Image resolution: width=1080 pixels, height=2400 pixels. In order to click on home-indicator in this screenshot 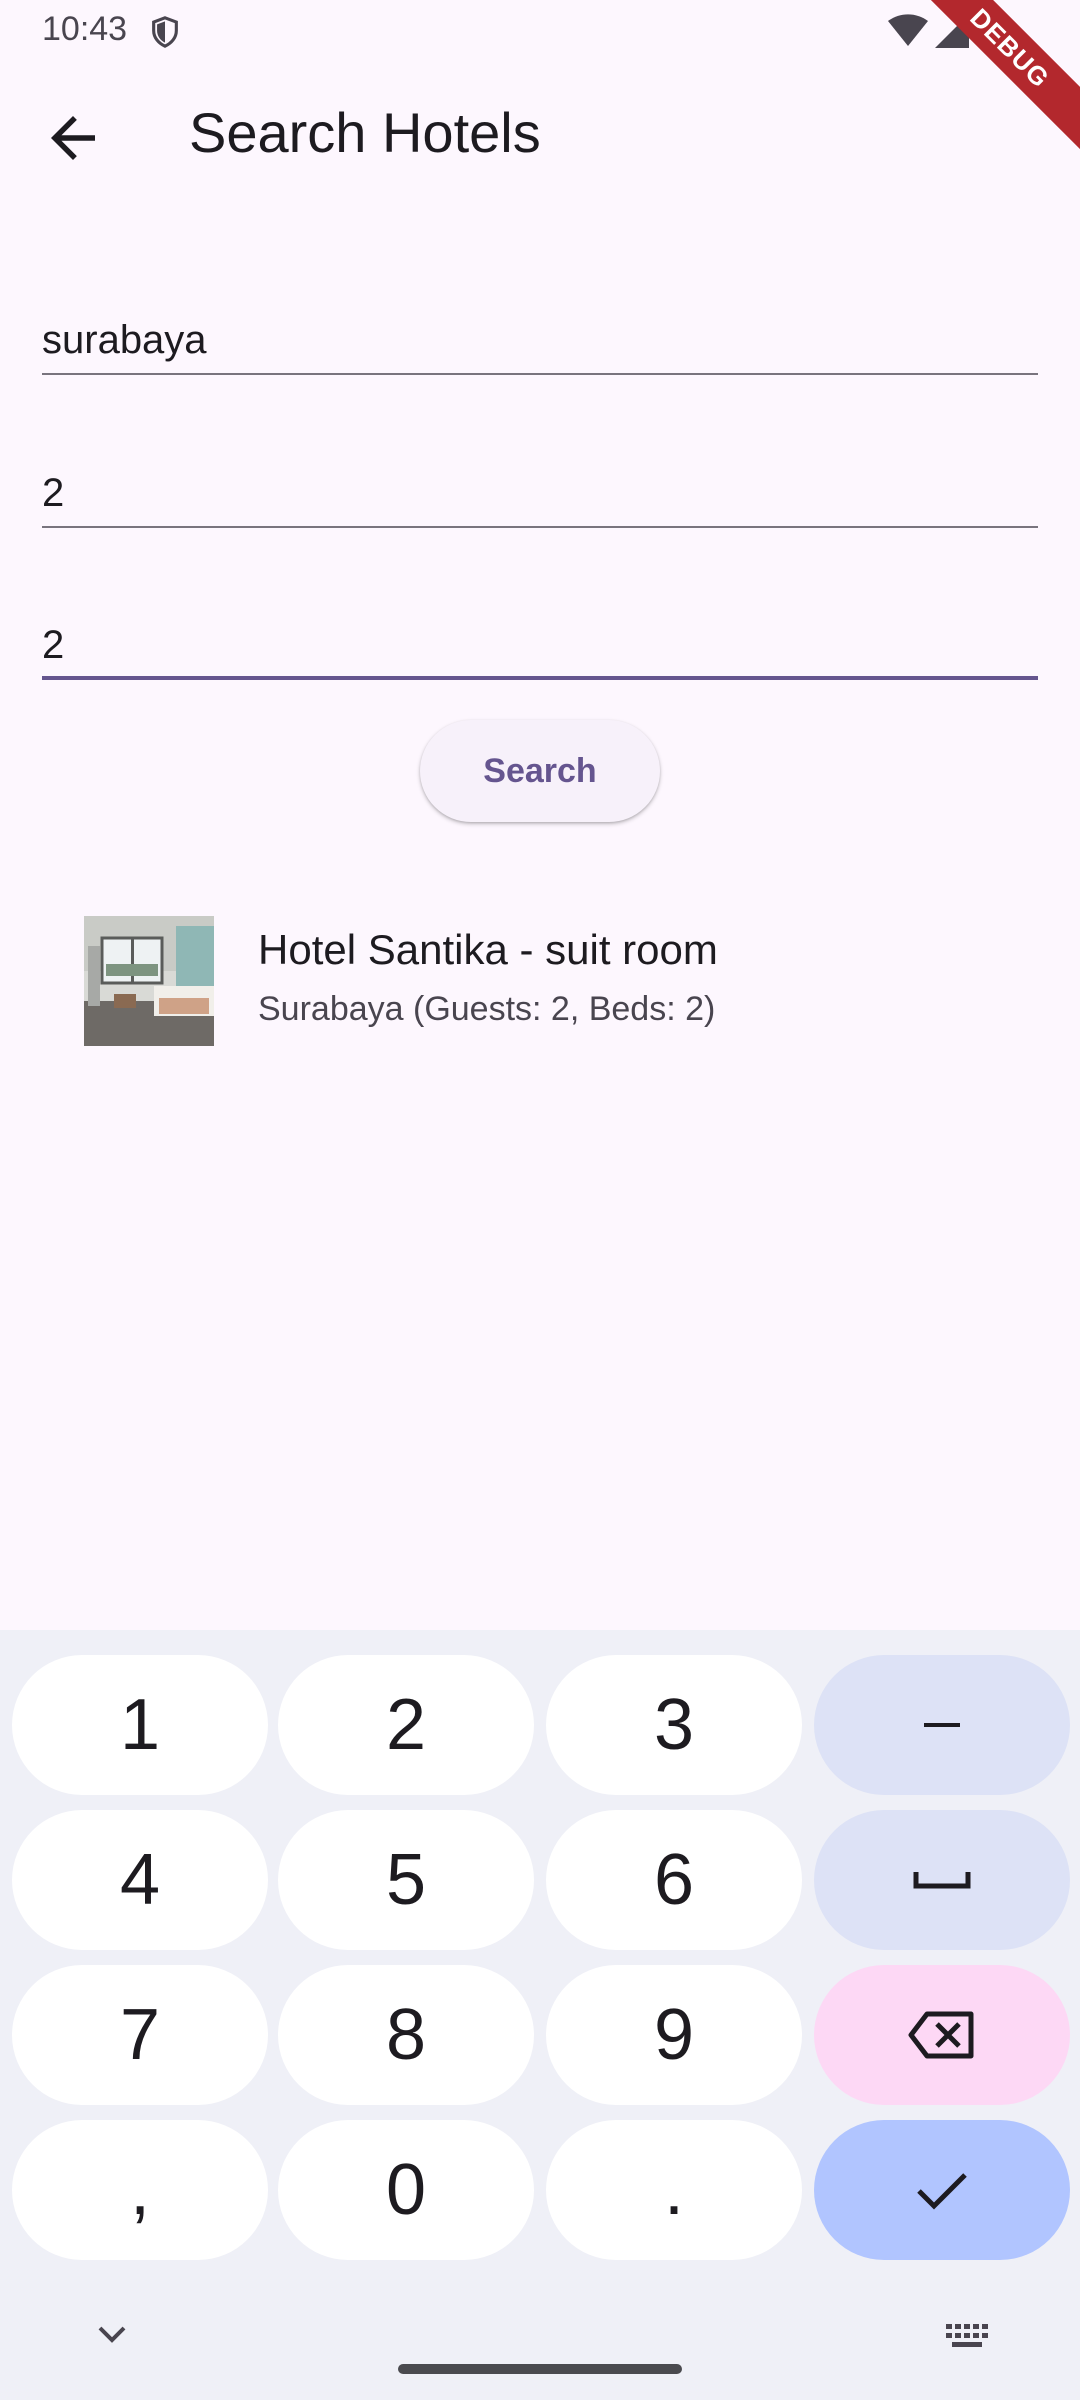, I will do `click(540, 2369)`.